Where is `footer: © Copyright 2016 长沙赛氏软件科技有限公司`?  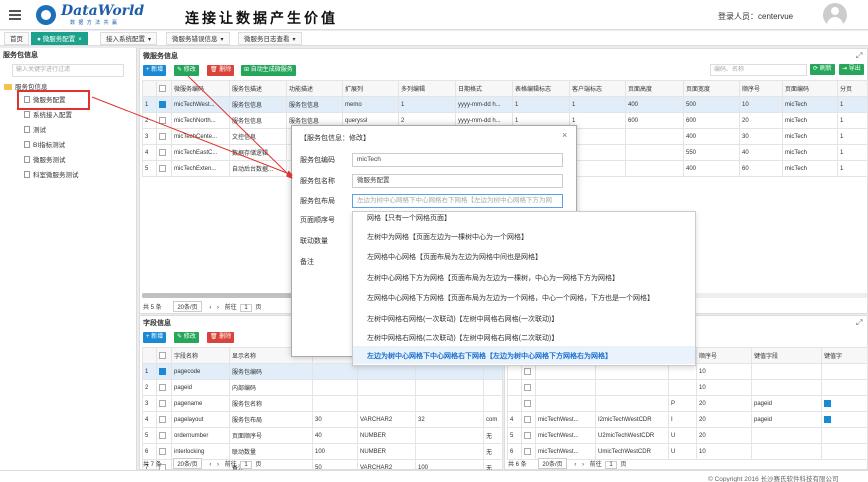 footer: © Copyright 2016 长沙赛氏软件科技有限公司 is located at coordinates (434, 476).